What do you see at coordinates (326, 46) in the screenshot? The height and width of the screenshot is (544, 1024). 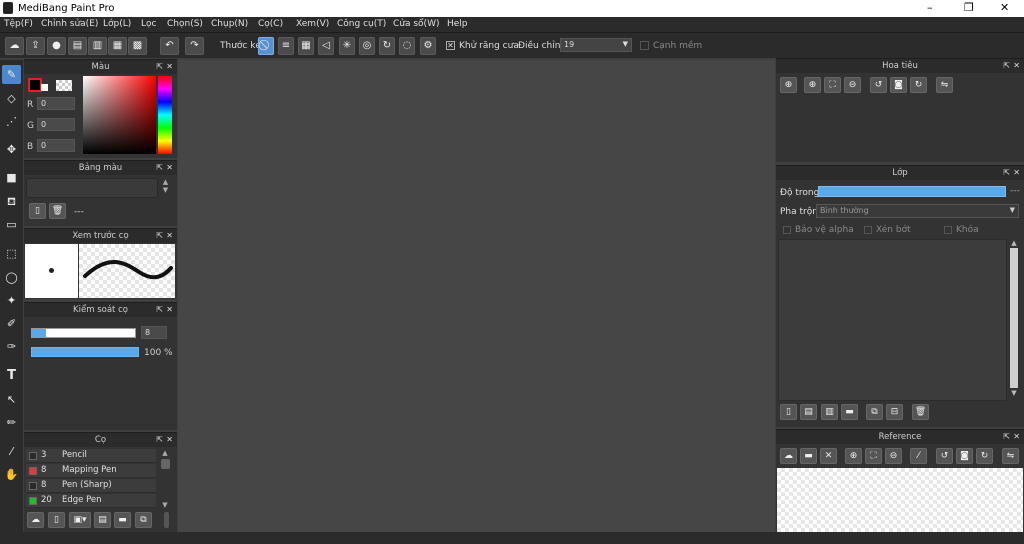 I see `perspective-ruler-icon: ◁` at bounding box center [326, 46].